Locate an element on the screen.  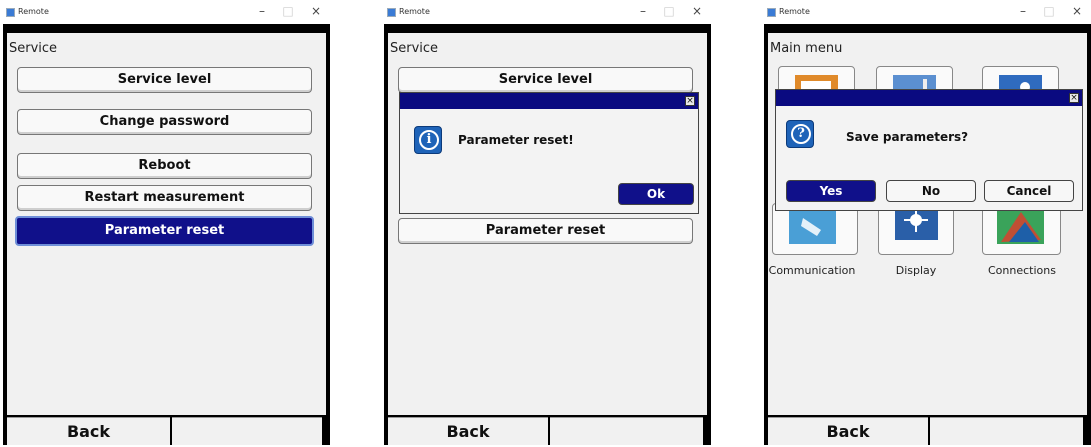
dialog-message: Save parameters? is located at coordinates (907, 137).